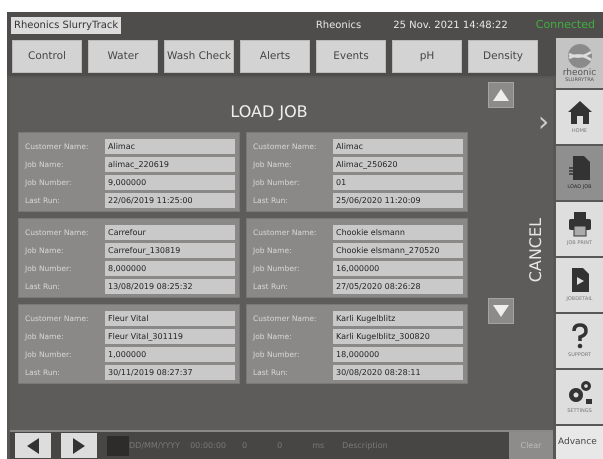 Image resolution: width=603 pixels, height=459 pixels. I want to click on left-triangle-icon, so click(33, 446).